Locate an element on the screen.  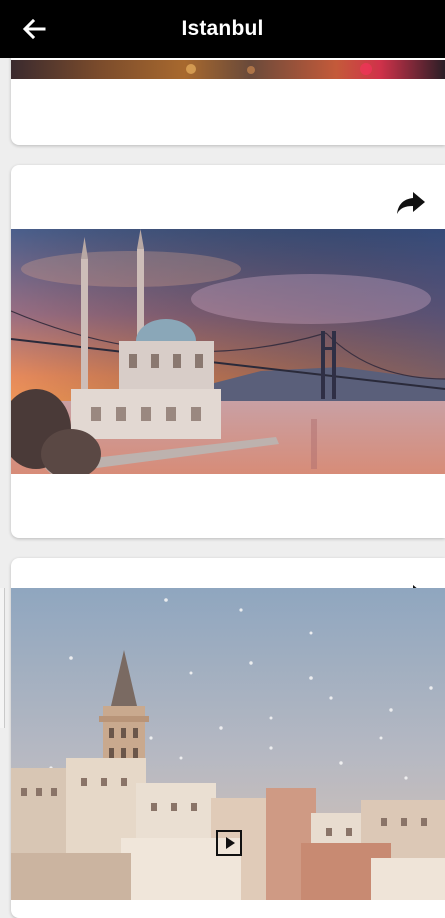
share-button is located at coordinates (411, 203).